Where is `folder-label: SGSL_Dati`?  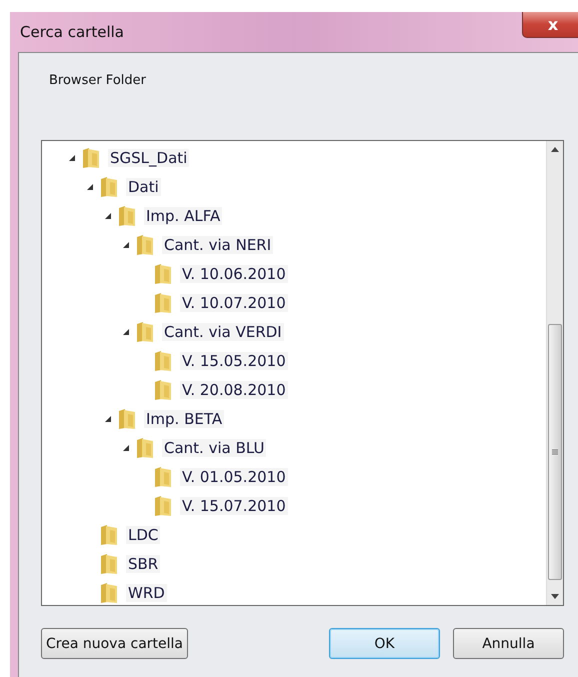 folder-label: SGSL_Dati is located at coordinates (149, 157).